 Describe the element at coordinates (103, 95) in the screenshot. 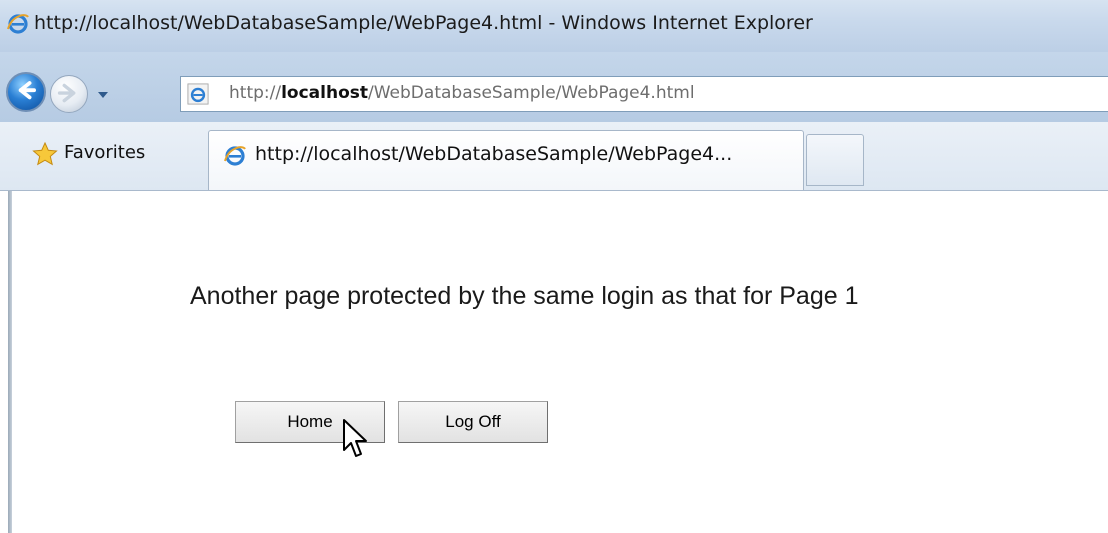

I see `recent-pages-dropdown-icon` at that location.